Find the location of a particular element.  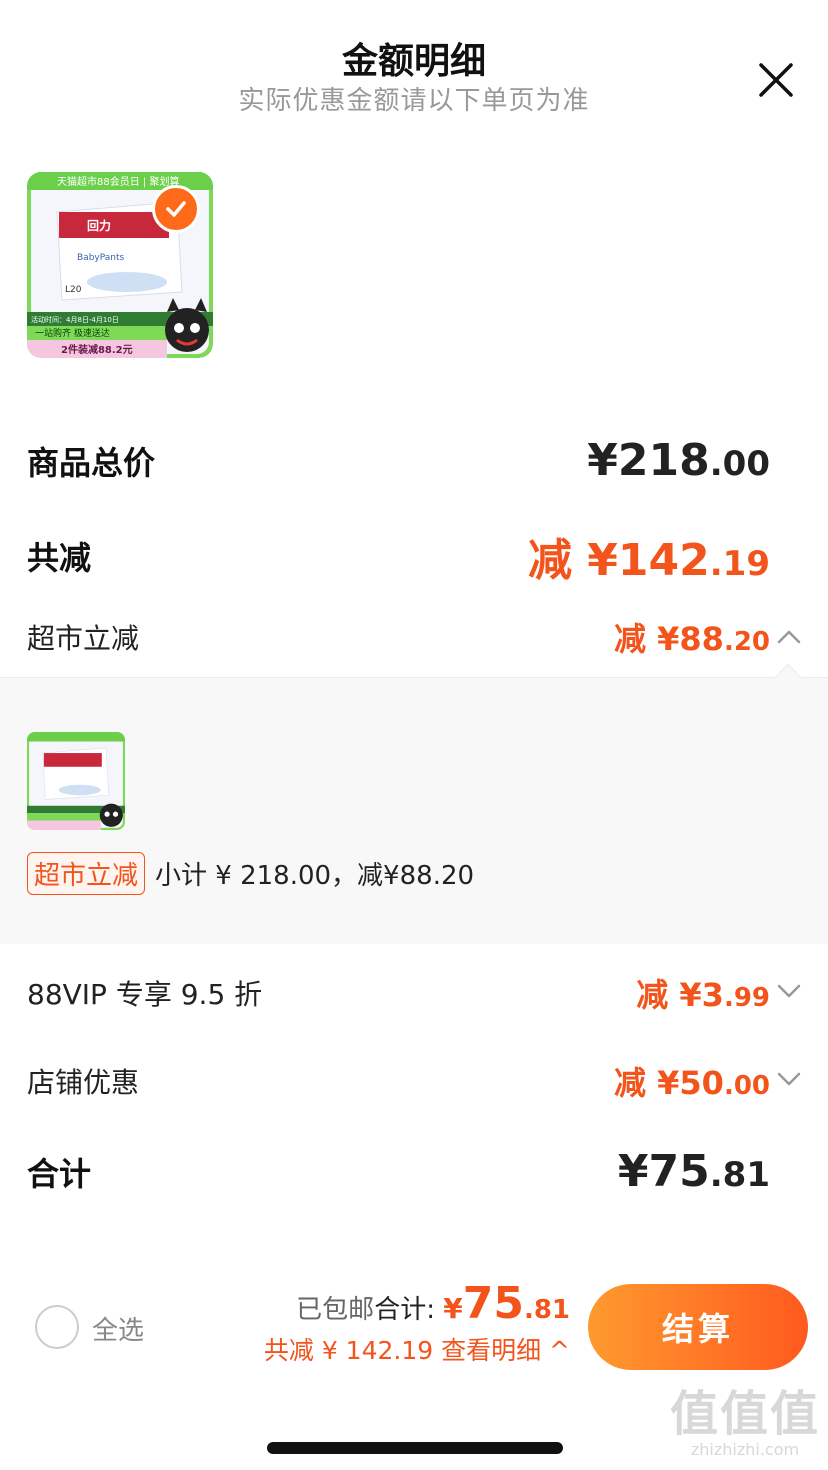

thumb-banner-text: 天猫超市88会员日 | 聚划算 is located at coordinates (118, 181).